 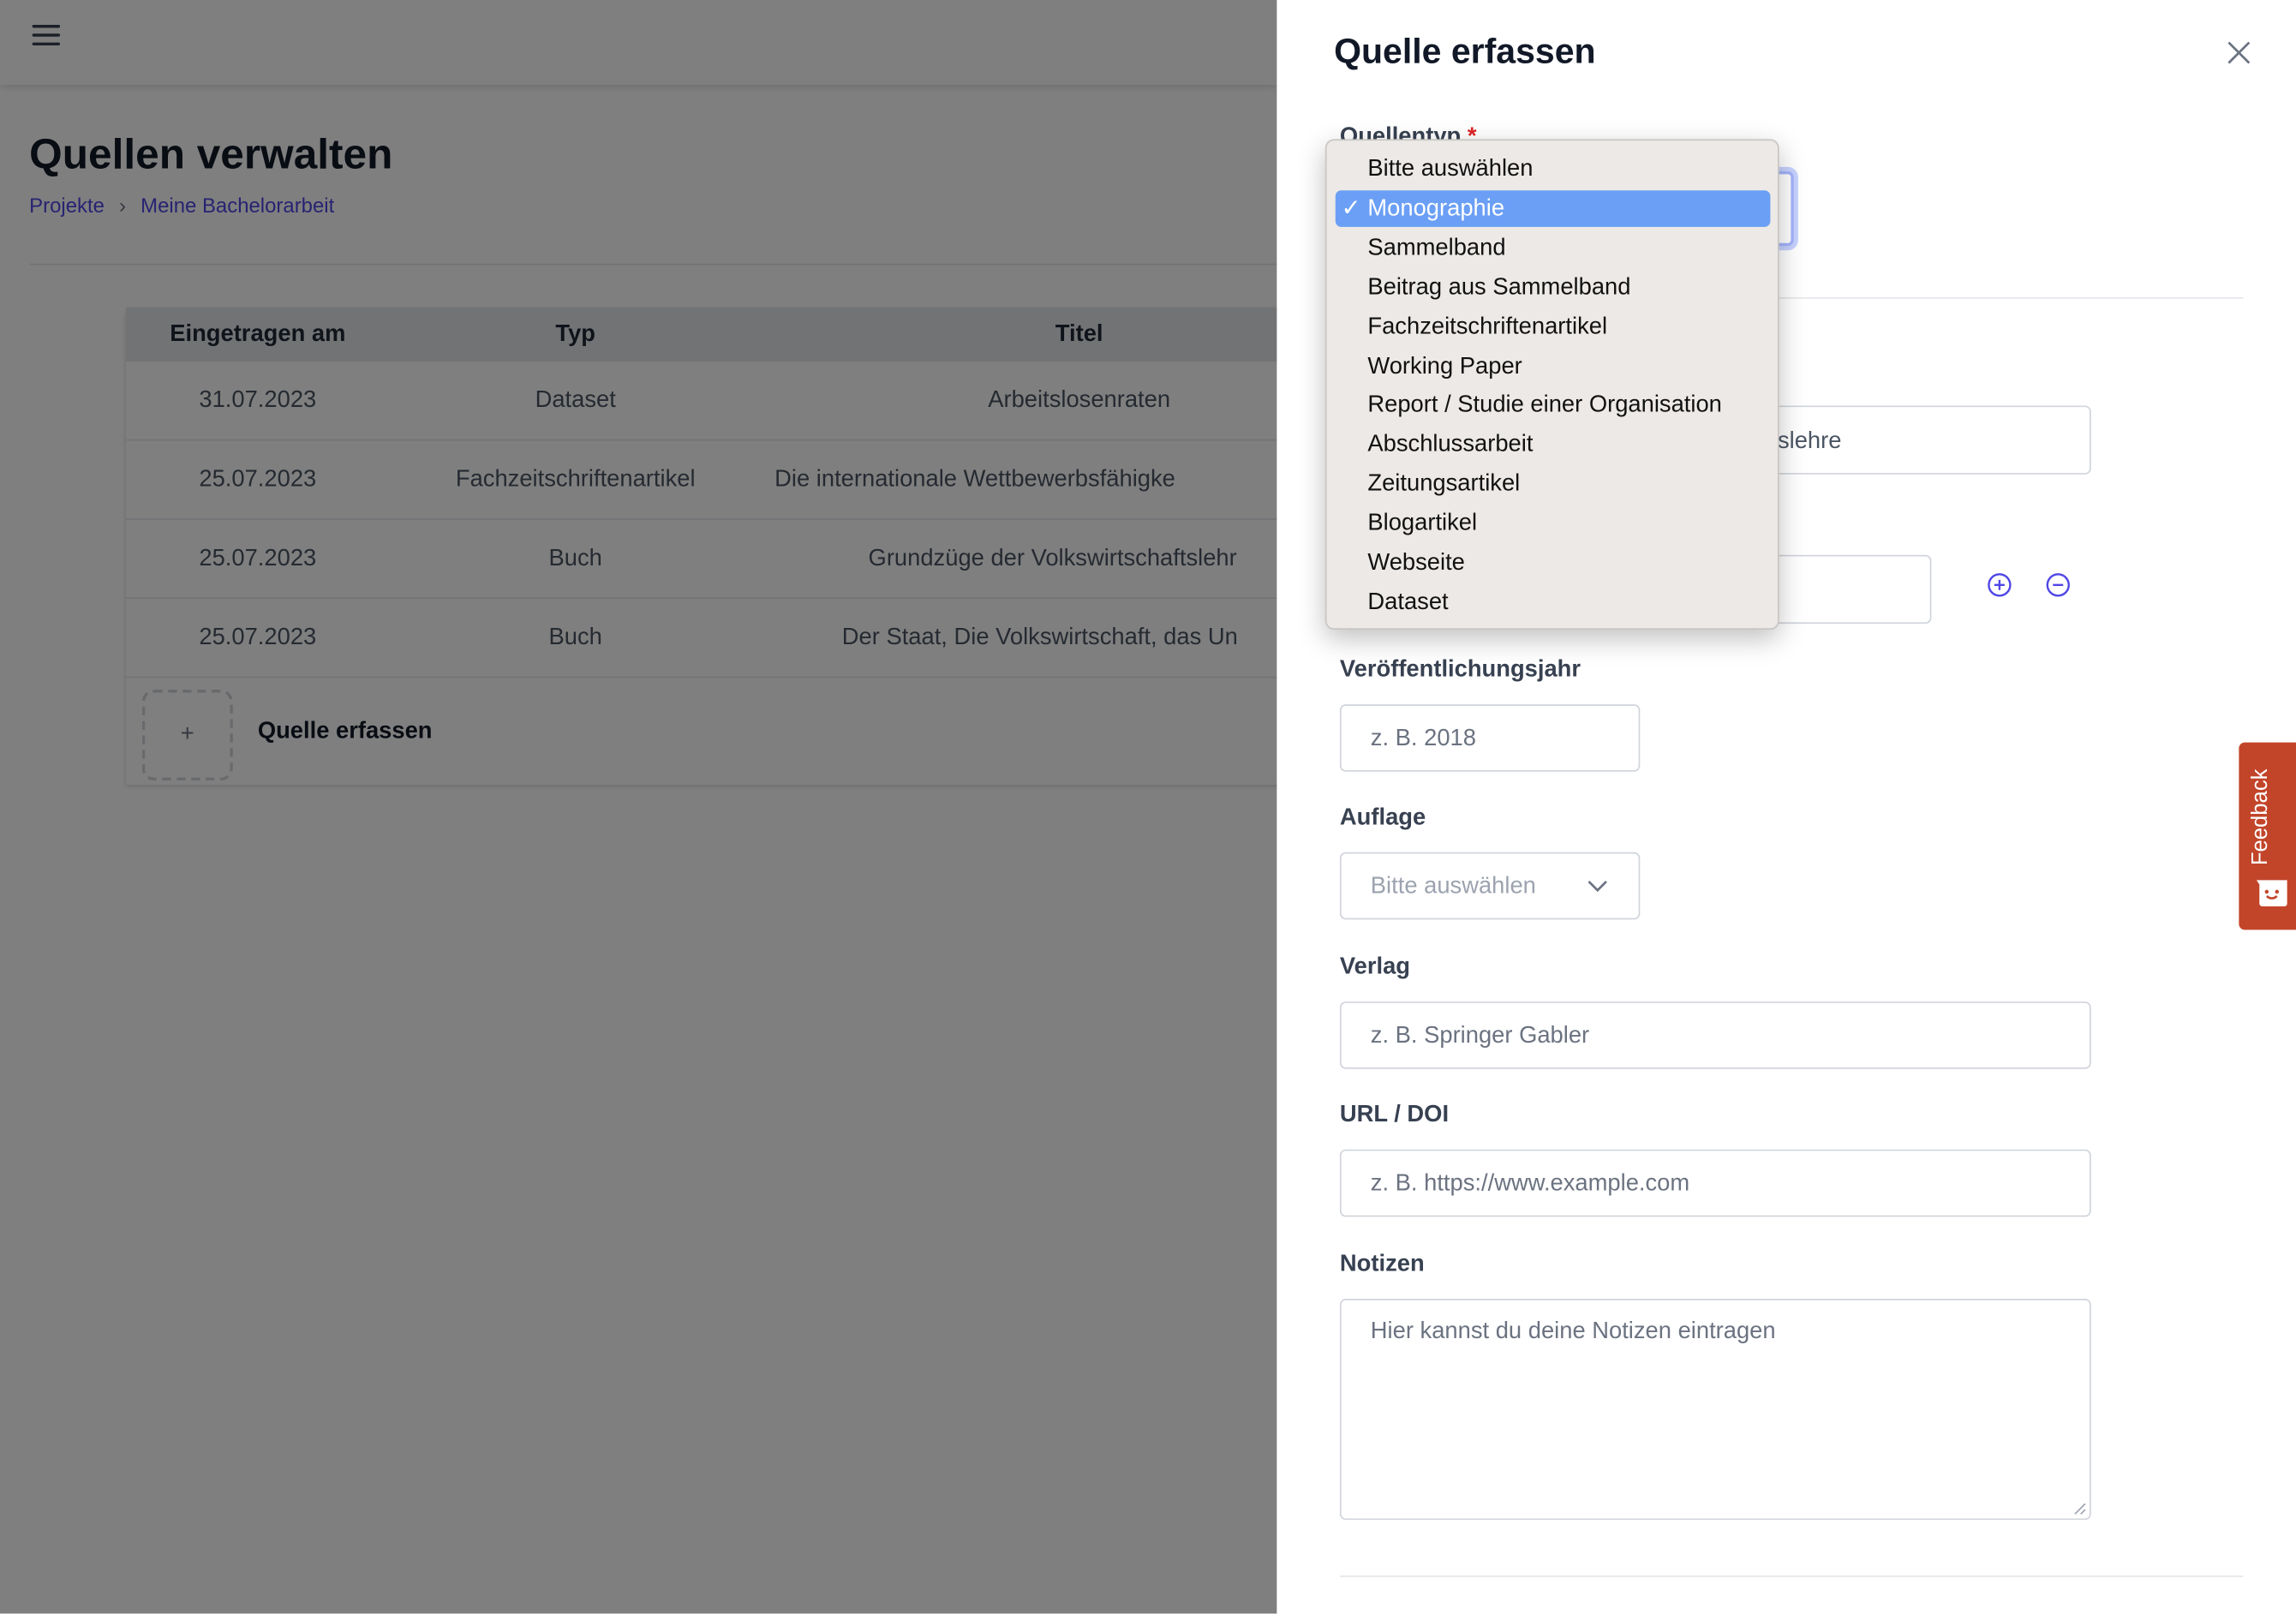 I want to click on url-label: URL / DOI, so click(x=1394, y=1115).